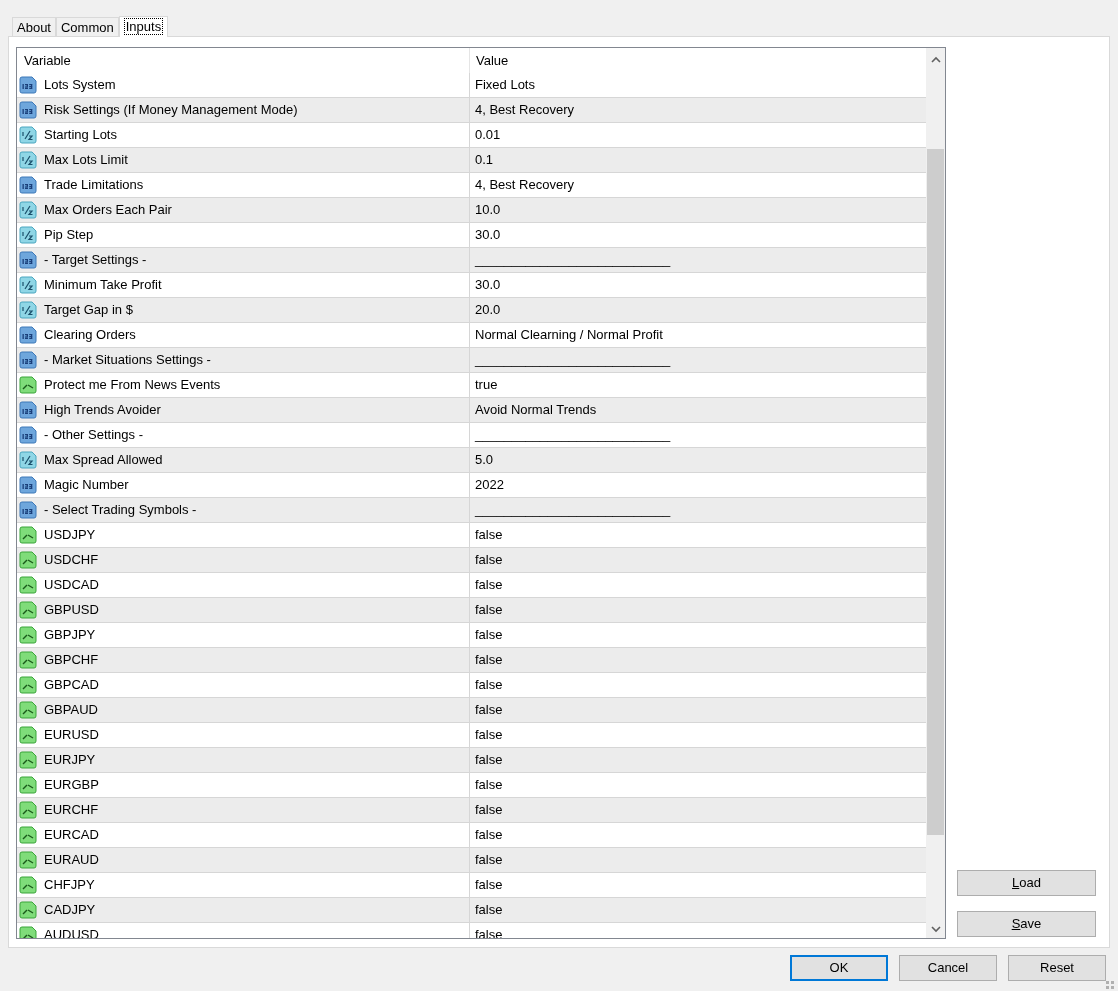 This screenshot has height=991, width=1118. What do you see at coordinates (471, 310) in the screenshot?
I see `table-row: Target Gap in $ 20.0` at bounding box center [471, 310].